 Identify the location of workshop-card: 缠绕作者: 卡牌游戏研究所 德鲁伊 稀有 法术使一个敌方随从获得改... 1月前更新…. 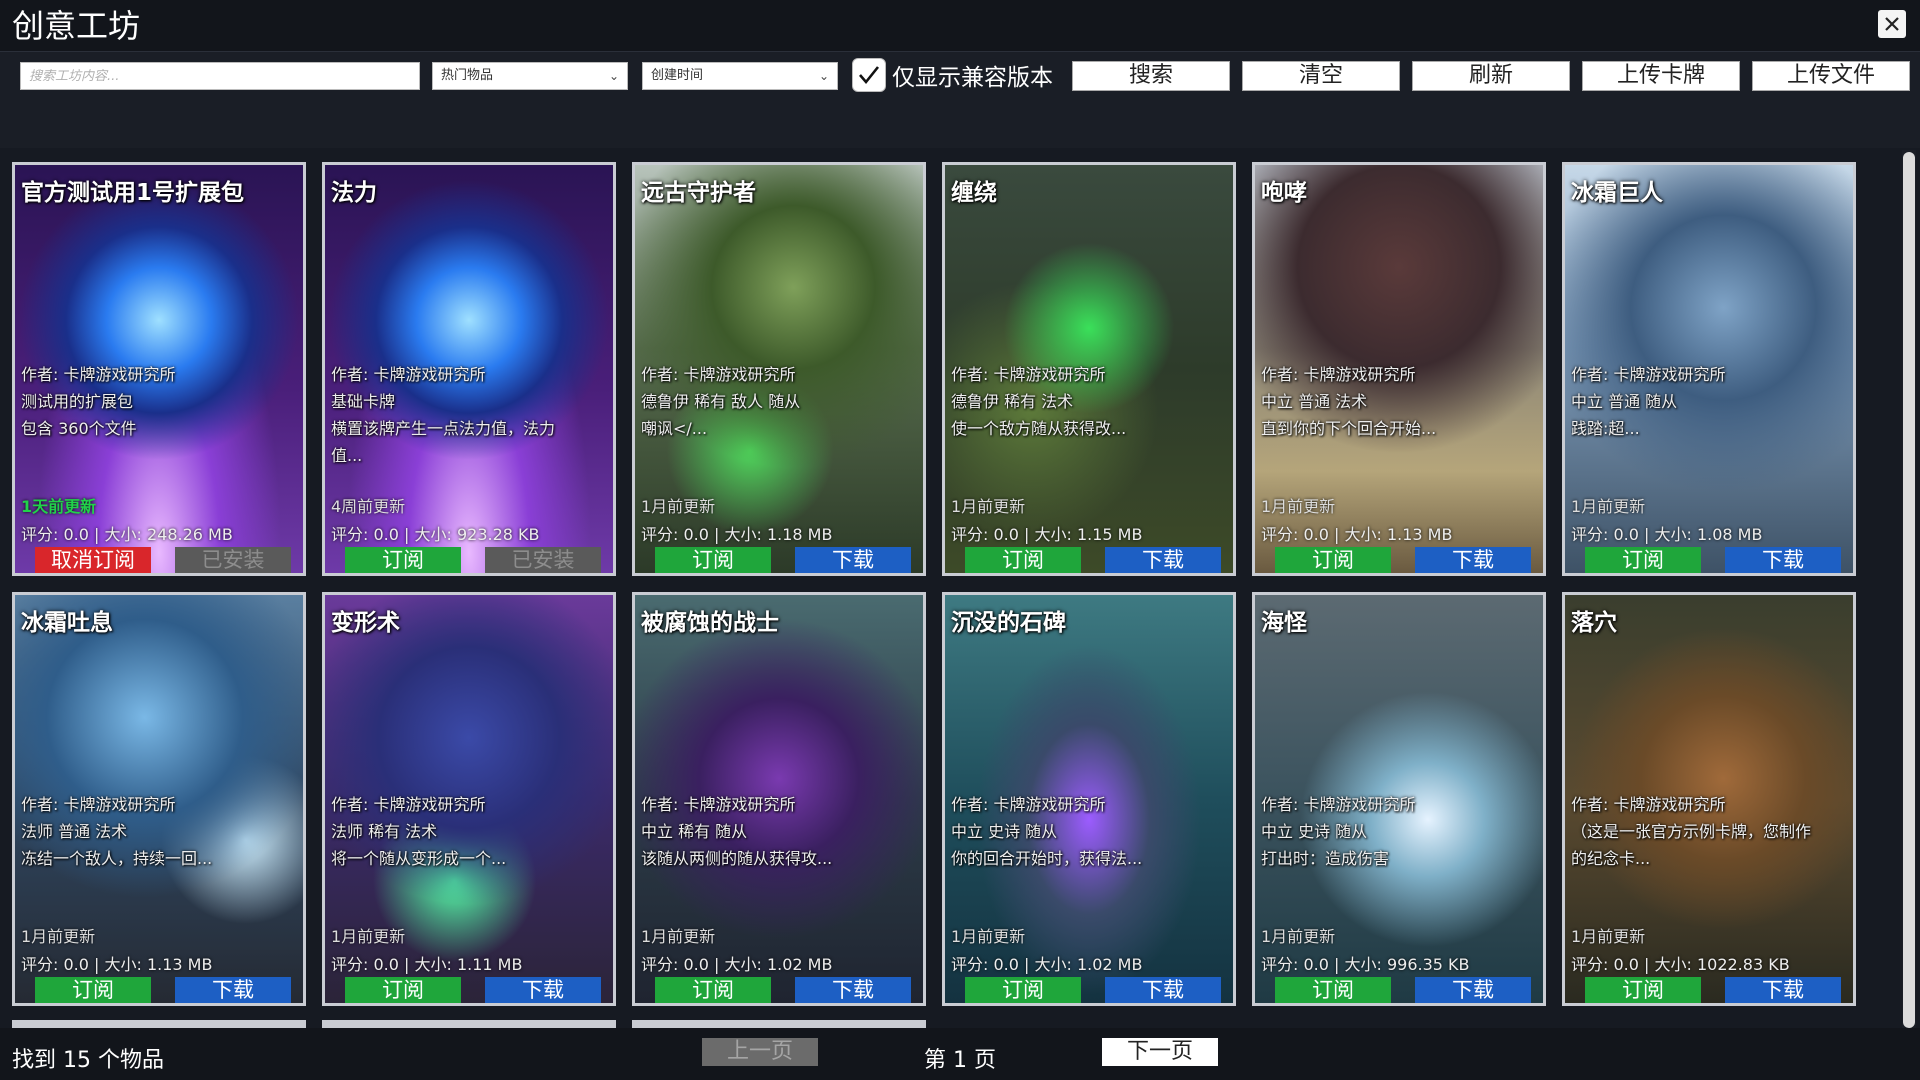
(1089, 369).